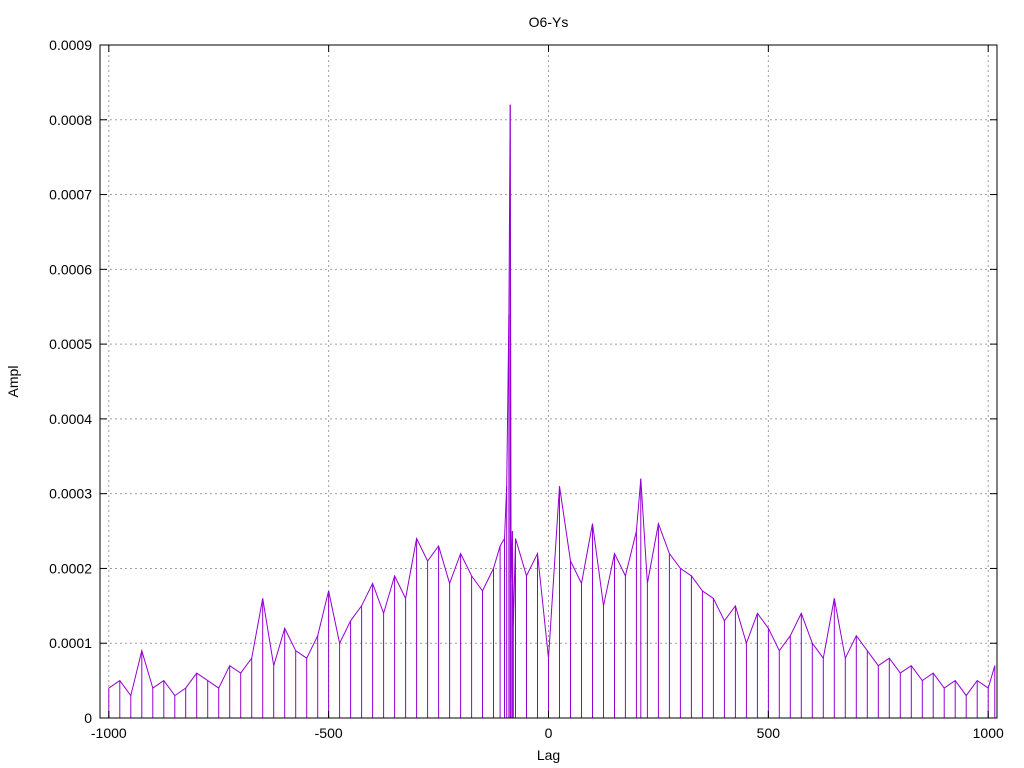 The image size is (1024, 768). Describe the element at coordinates (70, 269) in the screenshot. I see `y-tick-label-6: 0.0006` at that location.